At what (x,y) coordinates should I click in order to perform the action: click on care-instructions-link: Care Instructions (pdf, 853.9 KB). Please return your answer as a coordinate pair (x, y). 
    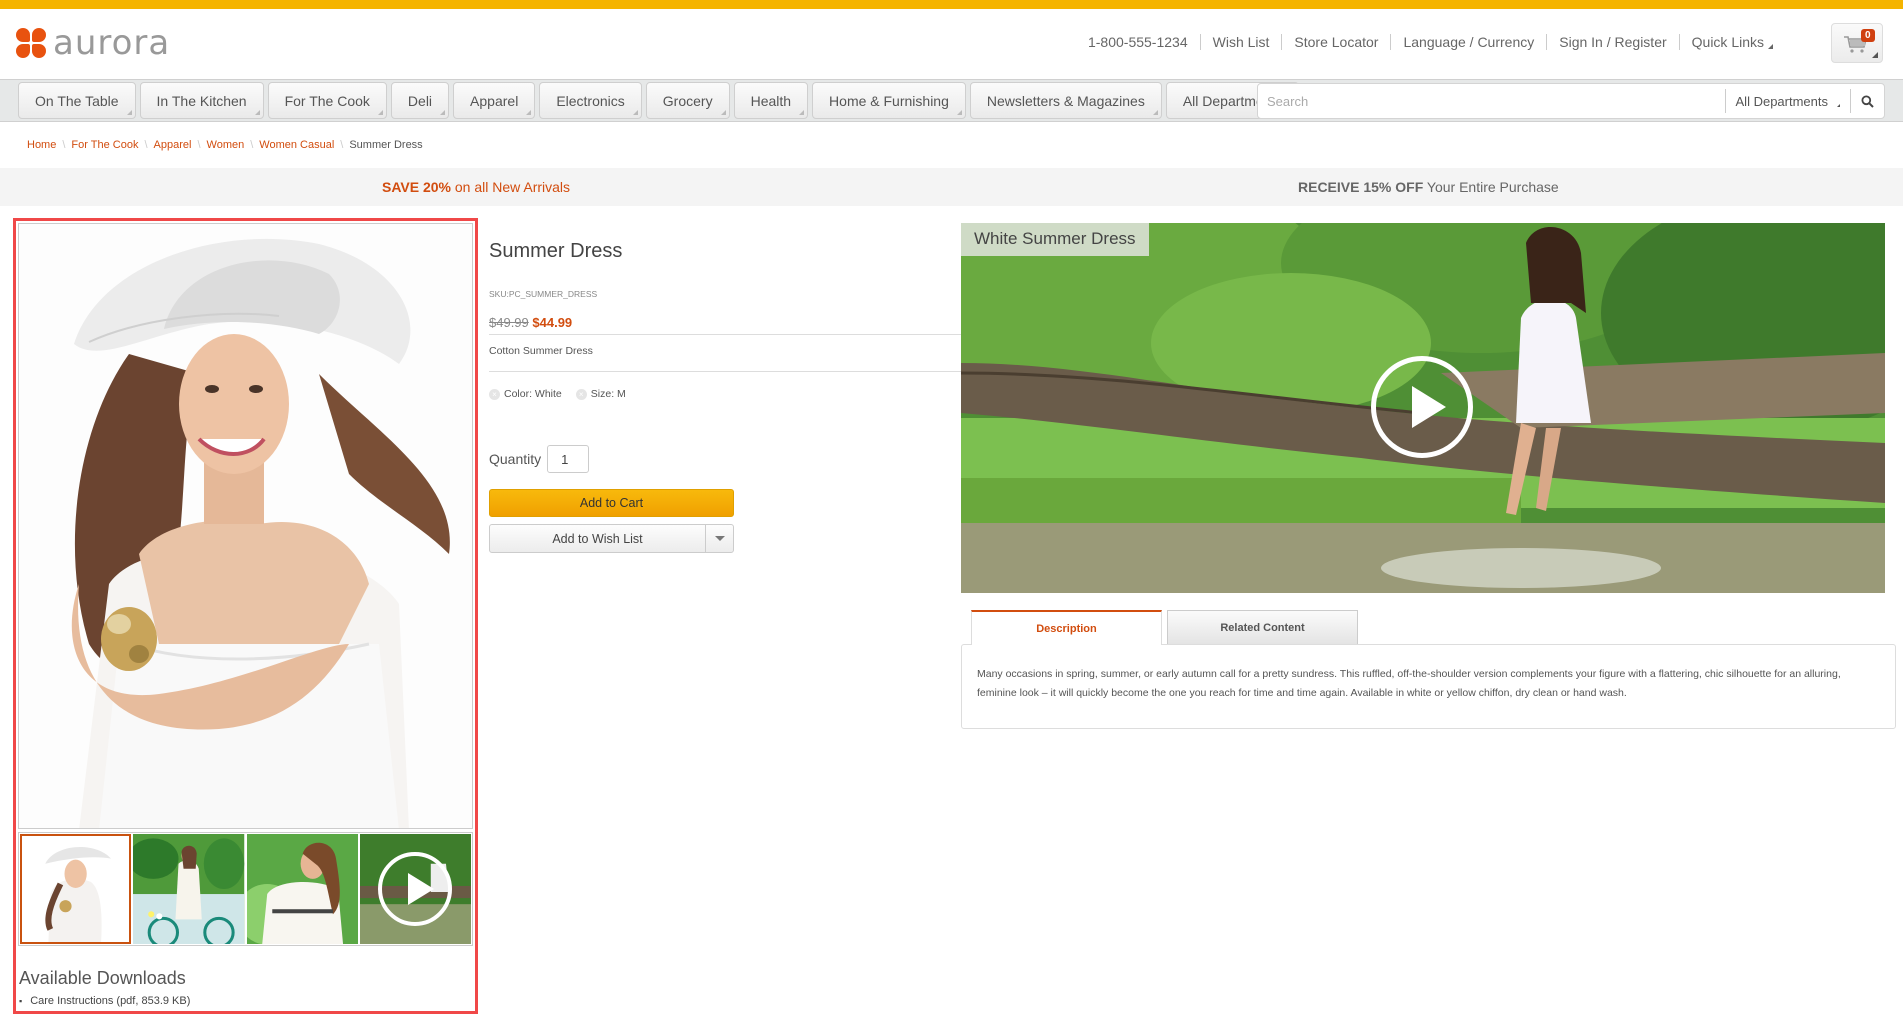
    Looking at the image, I should click on (110, 1001).